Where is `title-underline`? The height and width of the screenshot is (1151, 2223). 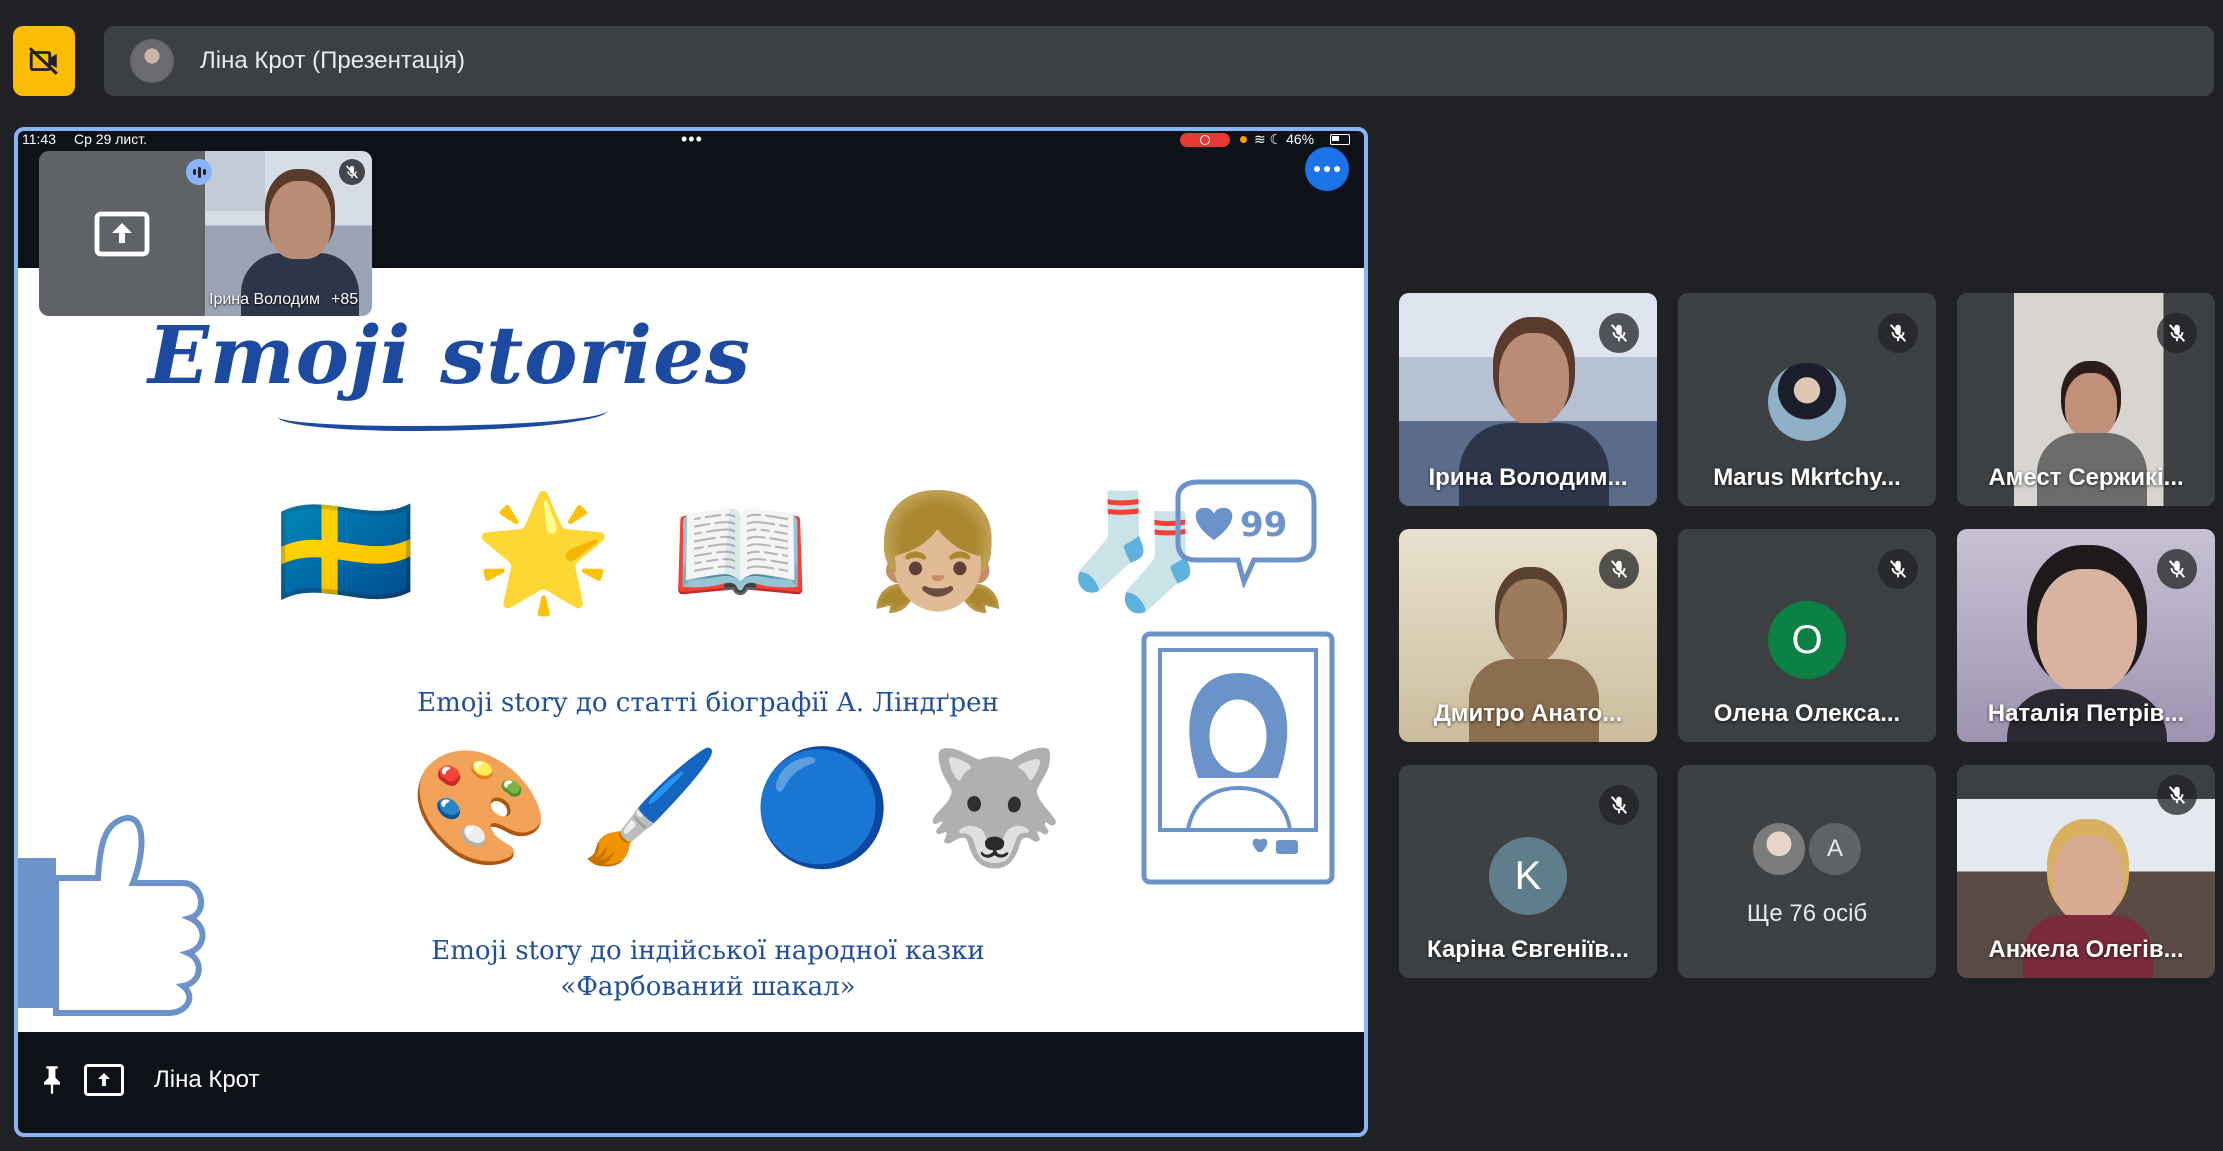 title-underline is located at coordinates (443, 413).